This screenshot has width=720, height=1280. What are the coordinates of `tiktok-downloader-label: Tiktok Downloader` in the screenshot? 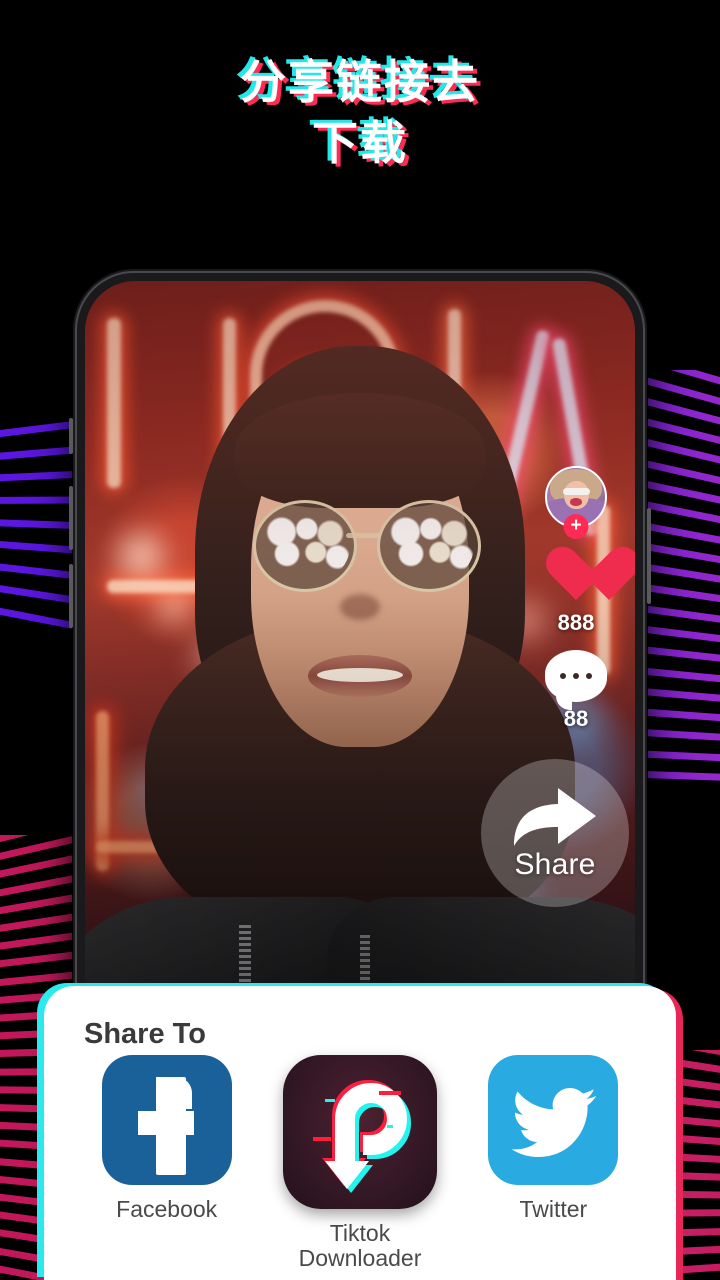 It's located at (360, 1246).